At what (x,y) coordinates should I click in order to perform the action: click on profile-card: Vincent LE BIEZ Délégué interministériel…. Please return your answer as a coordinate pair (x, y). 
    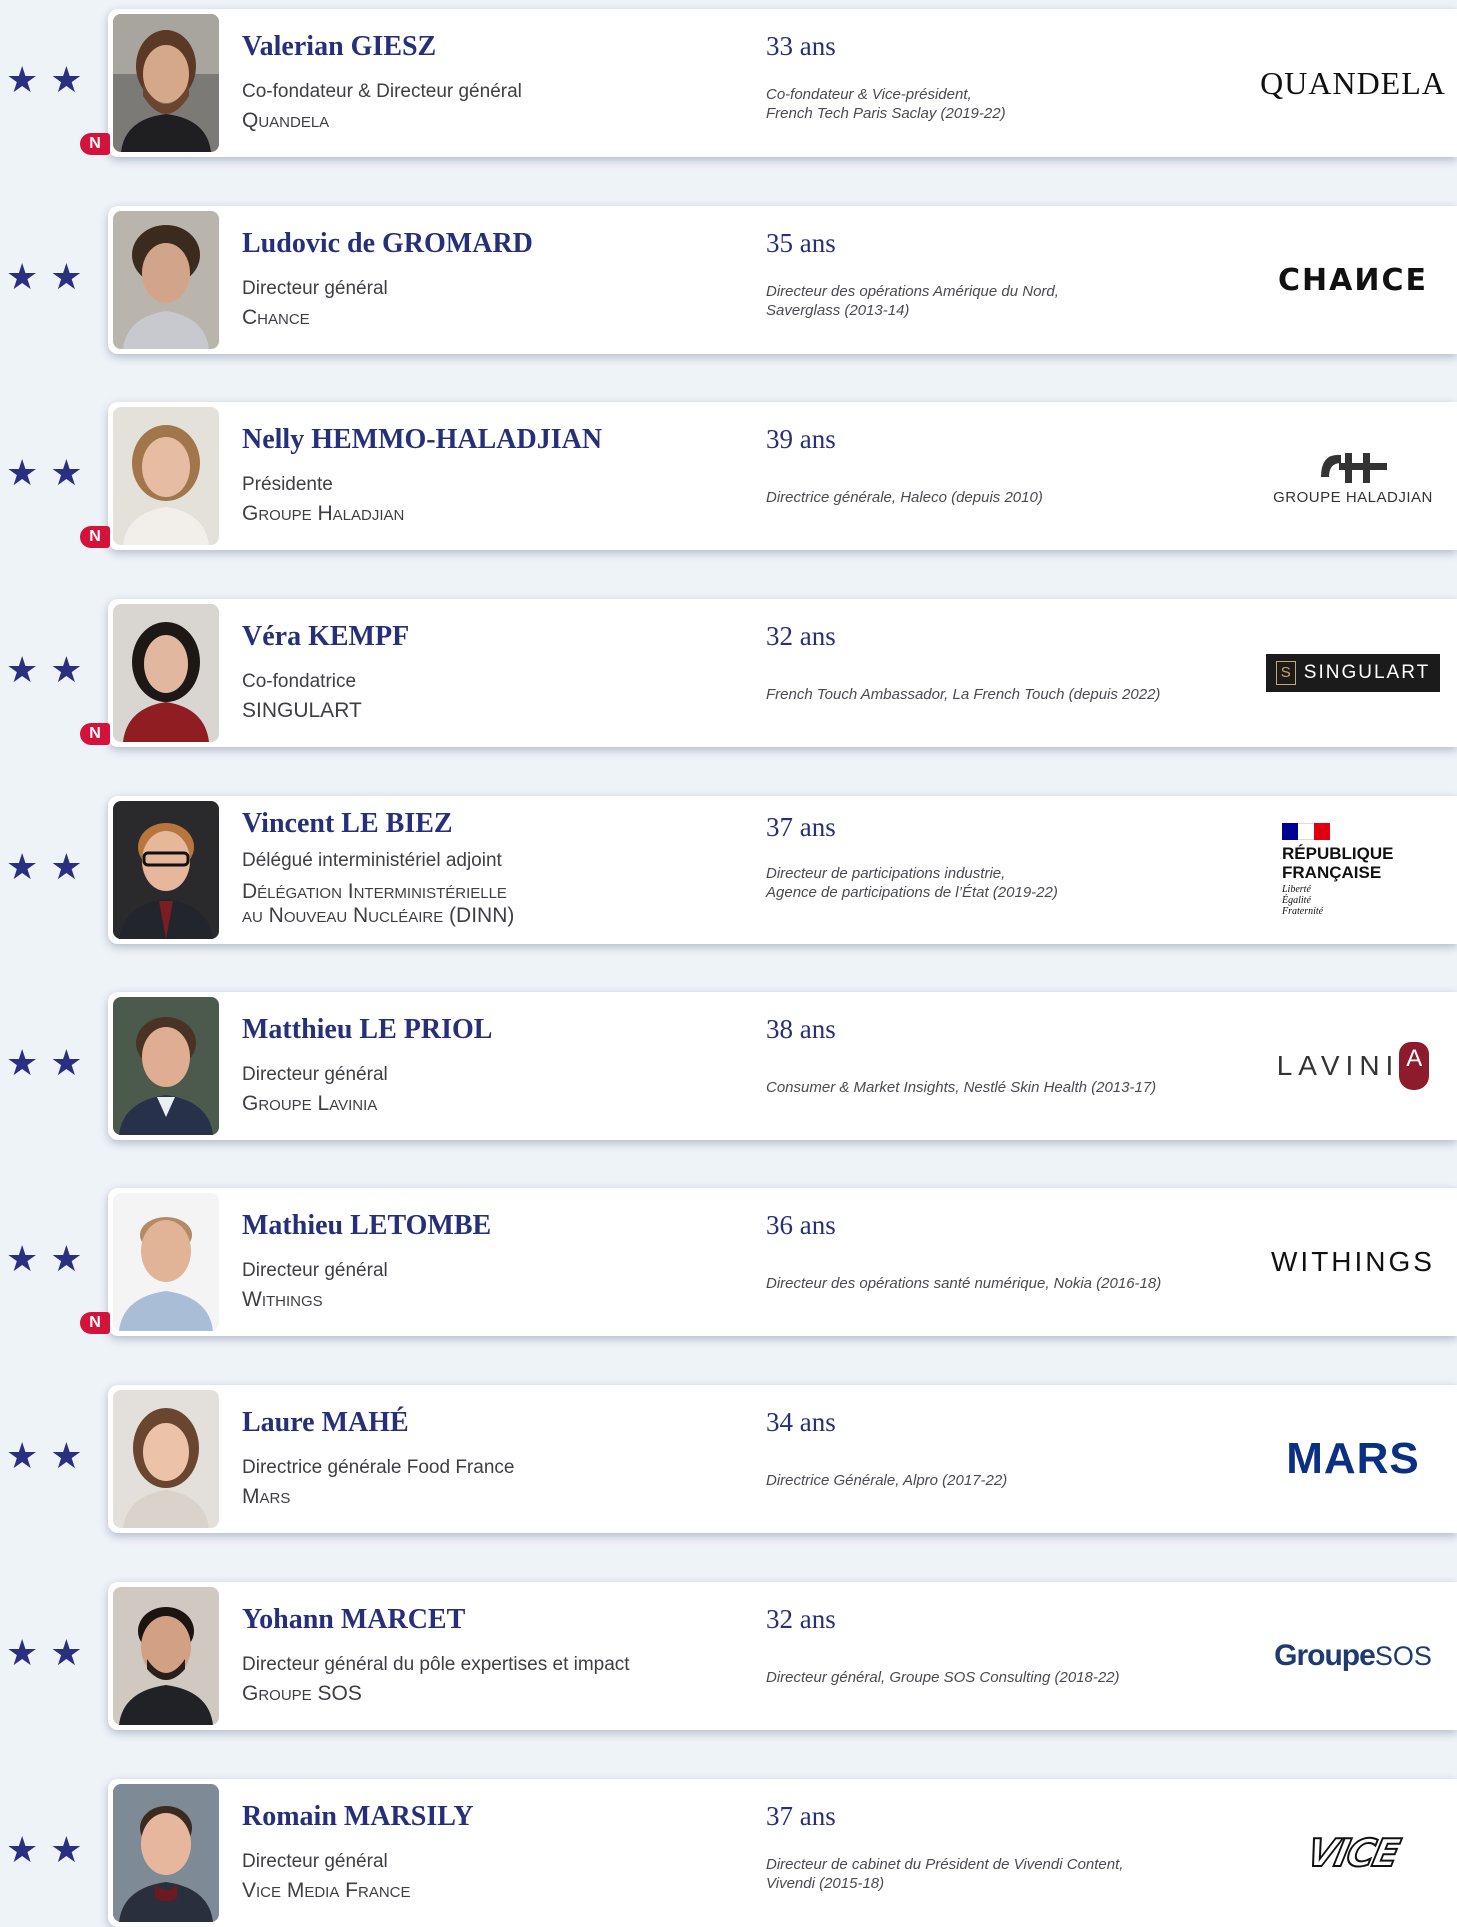
    Looking at the image, I should click on (782, 870).